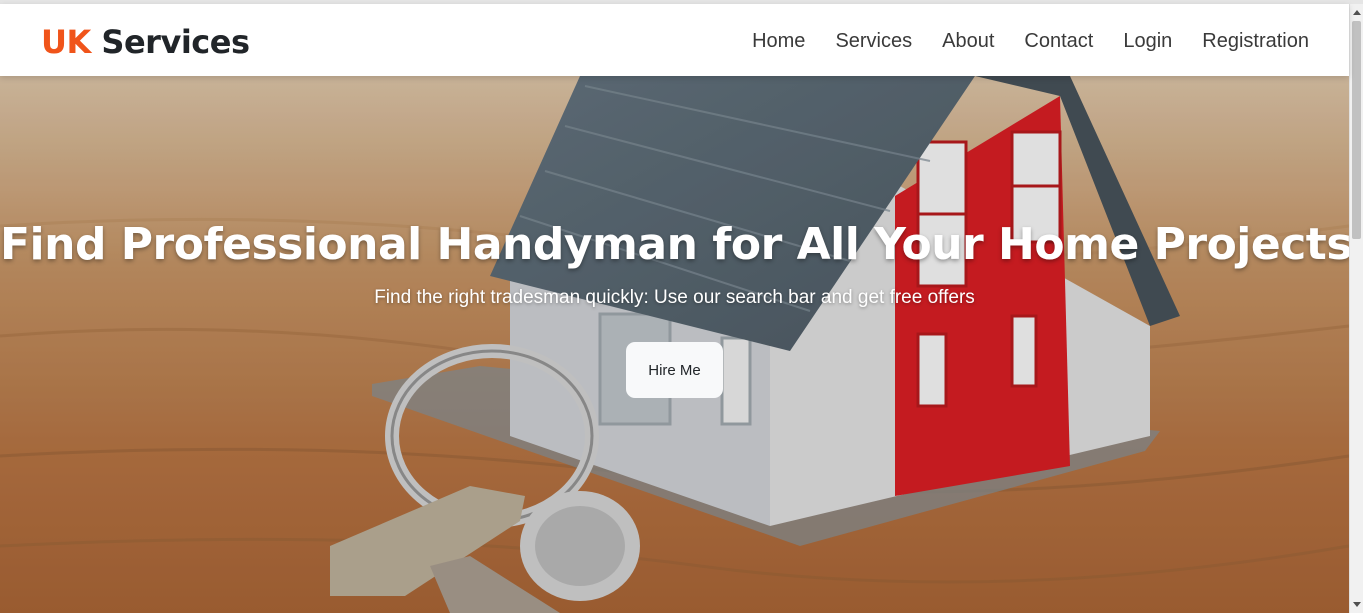  Describe the element at coordinates (1147, 41) in the screenshot. I see `nav-link-login: Login` at that location.